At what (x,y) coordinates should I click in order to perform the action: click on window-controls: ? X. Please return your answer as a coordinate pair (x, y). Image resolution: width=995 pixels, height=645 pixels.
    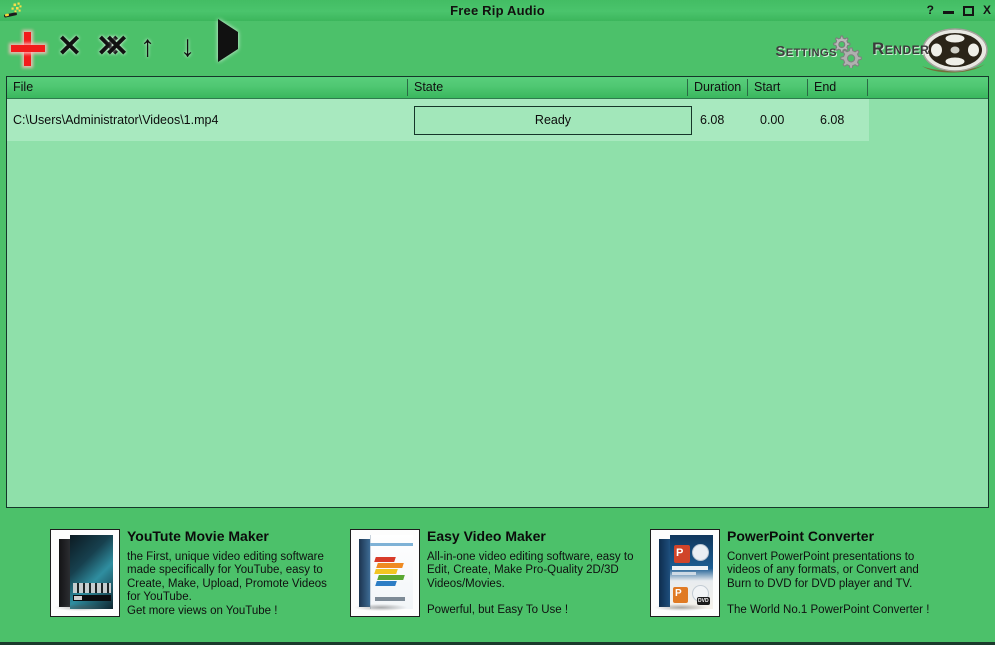
    Looking at the image, I should click on (959, 10).